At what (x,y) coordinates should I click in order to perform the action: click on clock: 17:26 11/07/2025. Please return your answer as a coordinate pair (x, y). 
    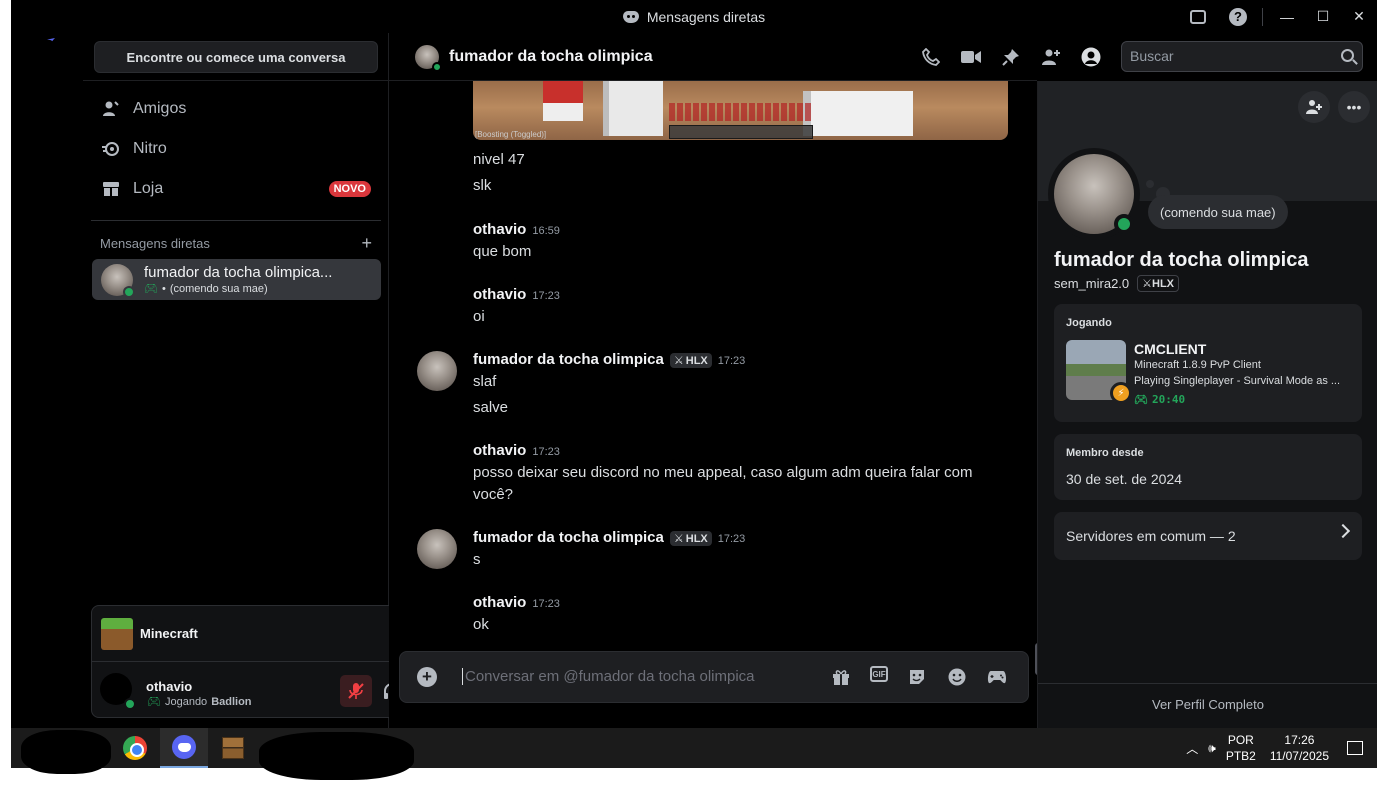
    Looking at the image, I should click on (1299, 748).